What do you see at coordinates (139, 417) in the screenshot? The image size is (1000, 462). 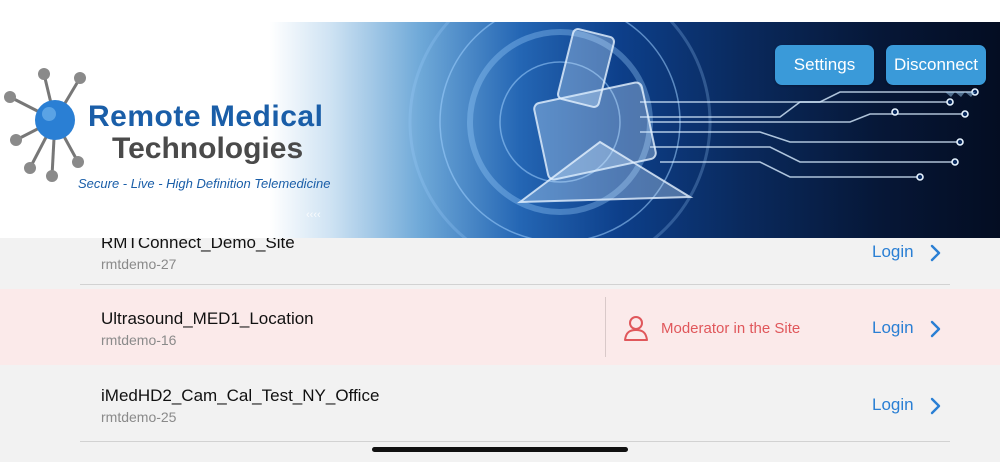 I see `site-id: rmtdemo-25` at bounding box center [139, 417].